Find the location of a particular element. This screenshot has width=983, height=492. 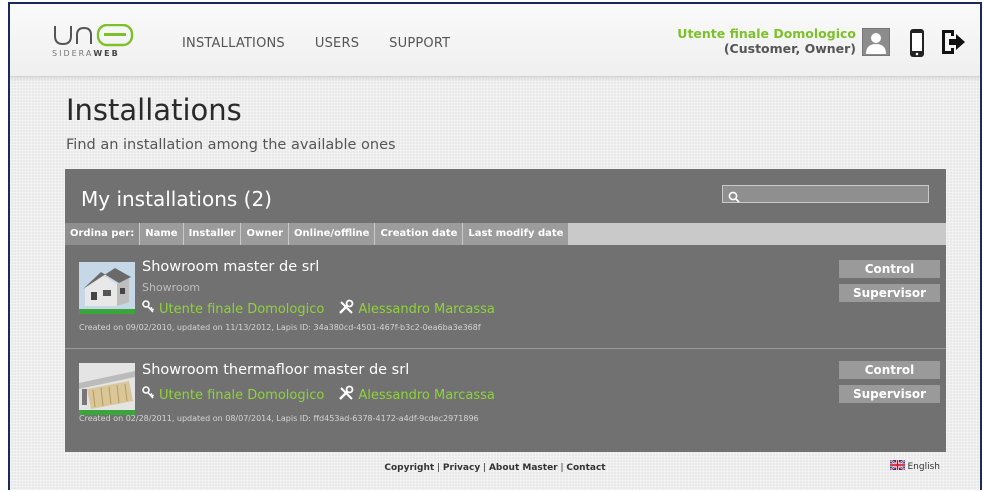

panel-title: My installations (2) is located at coordinates (176, 199).